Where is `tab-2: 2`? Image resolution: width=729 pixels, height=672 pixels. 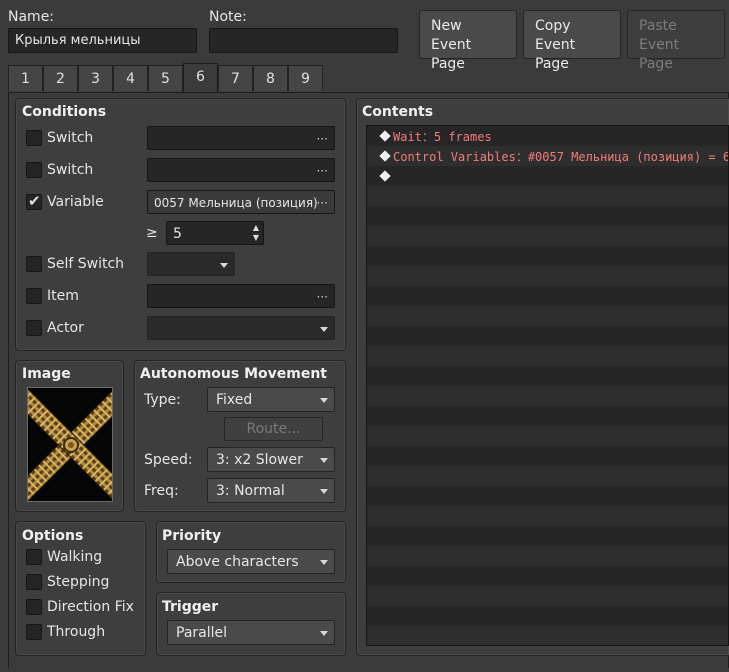
tab-2: 2 is located at coordinates (60, 78).